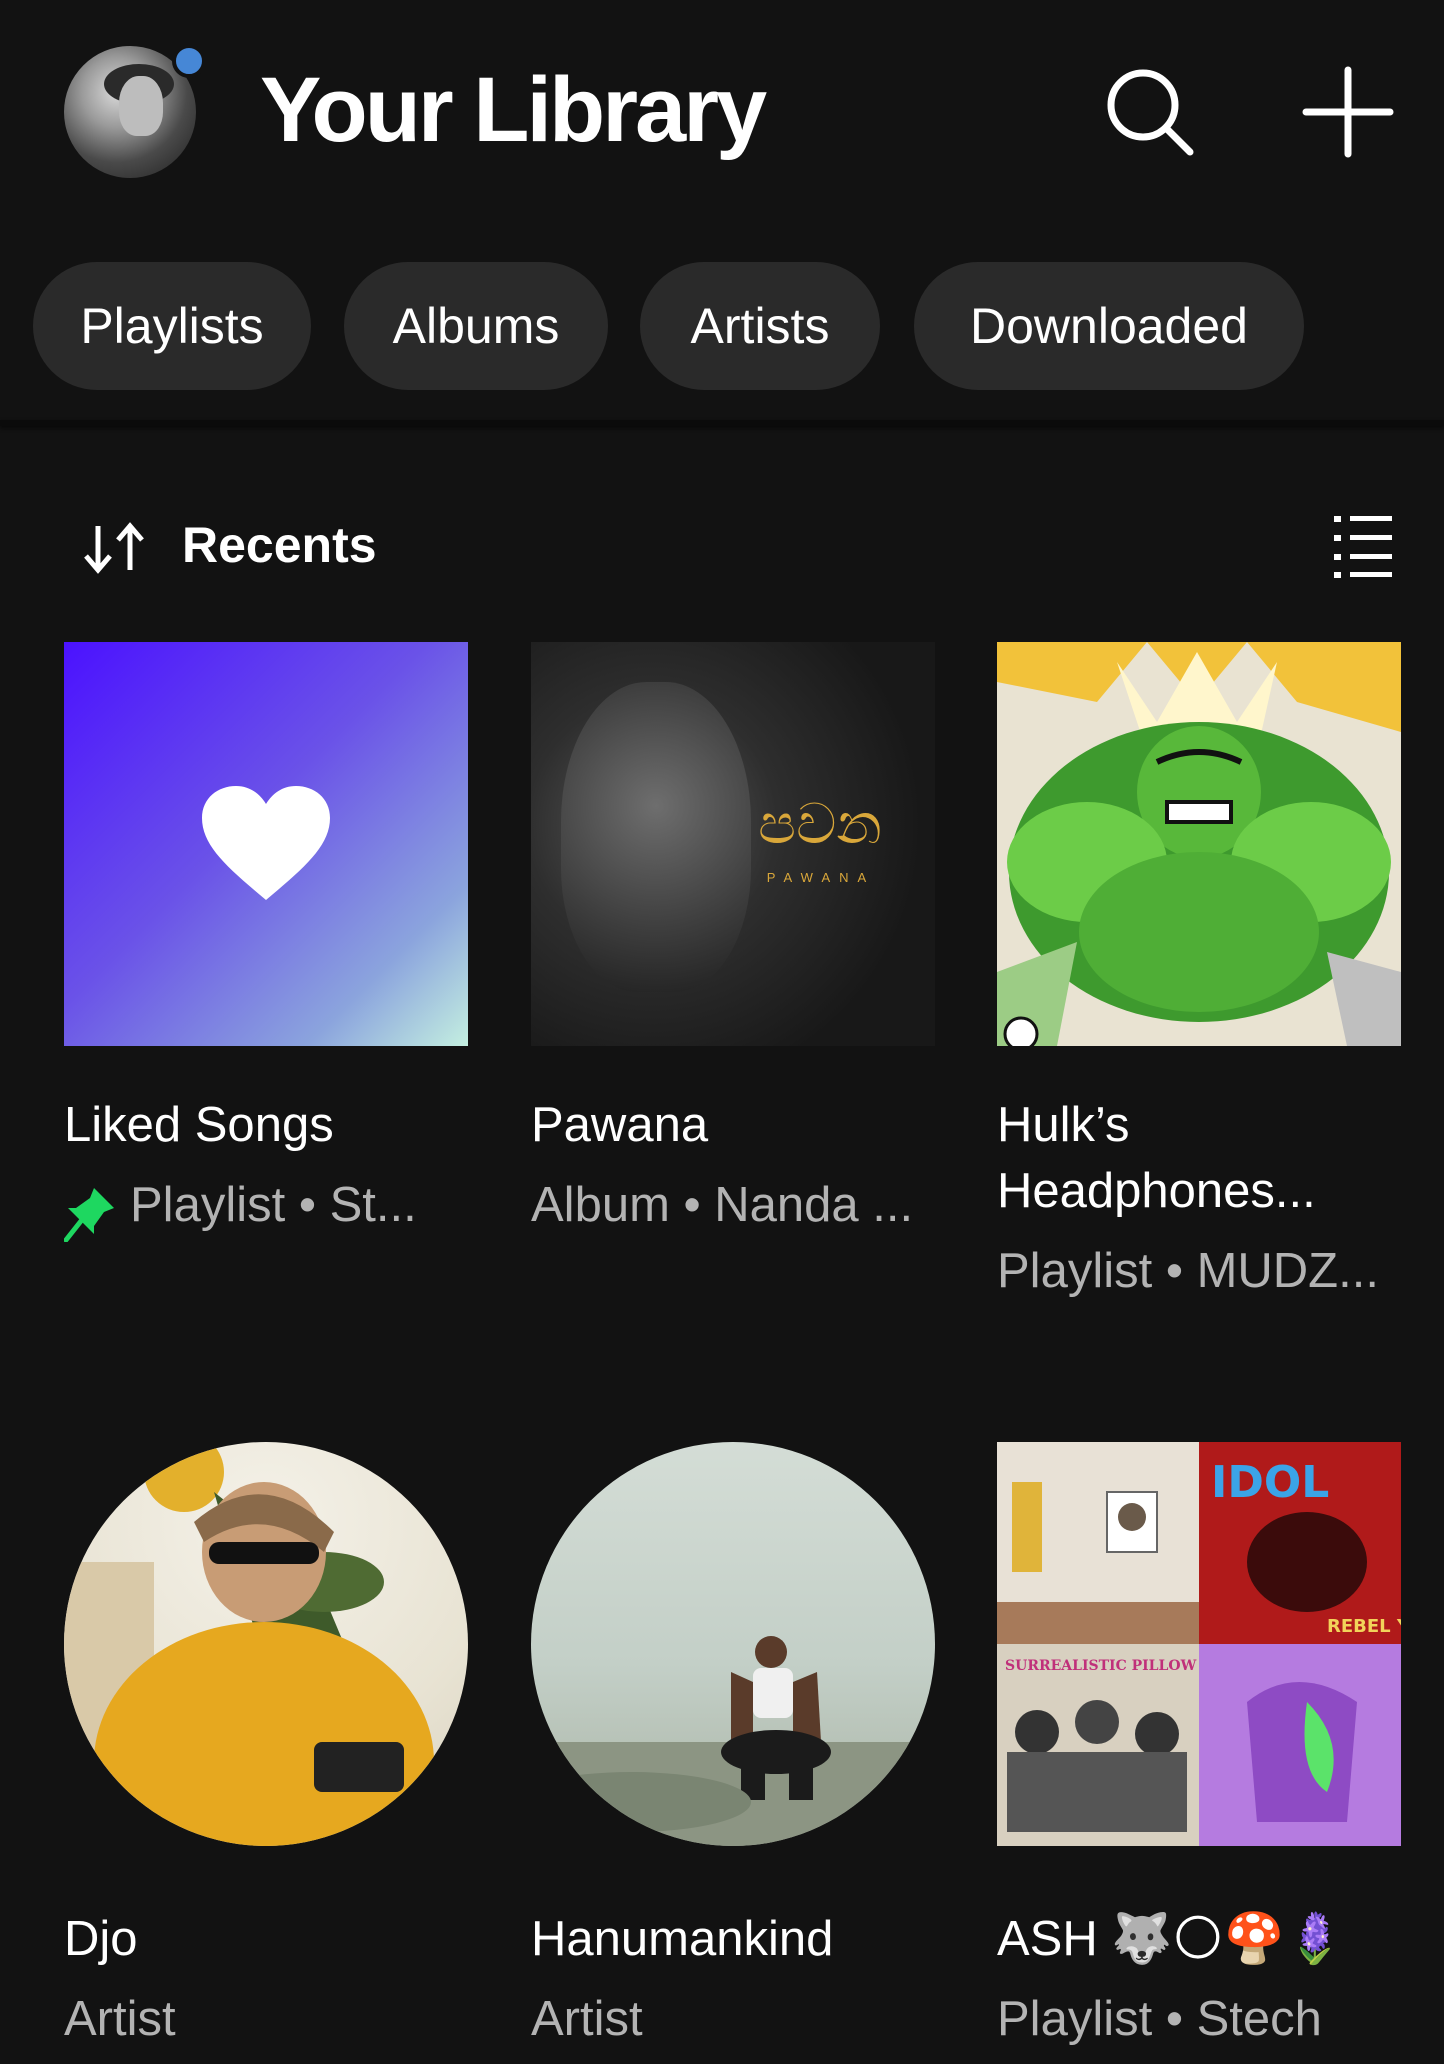  Describe the element at coordinates (1150, 112) in the screenshot. I see `search-icon` at that location.